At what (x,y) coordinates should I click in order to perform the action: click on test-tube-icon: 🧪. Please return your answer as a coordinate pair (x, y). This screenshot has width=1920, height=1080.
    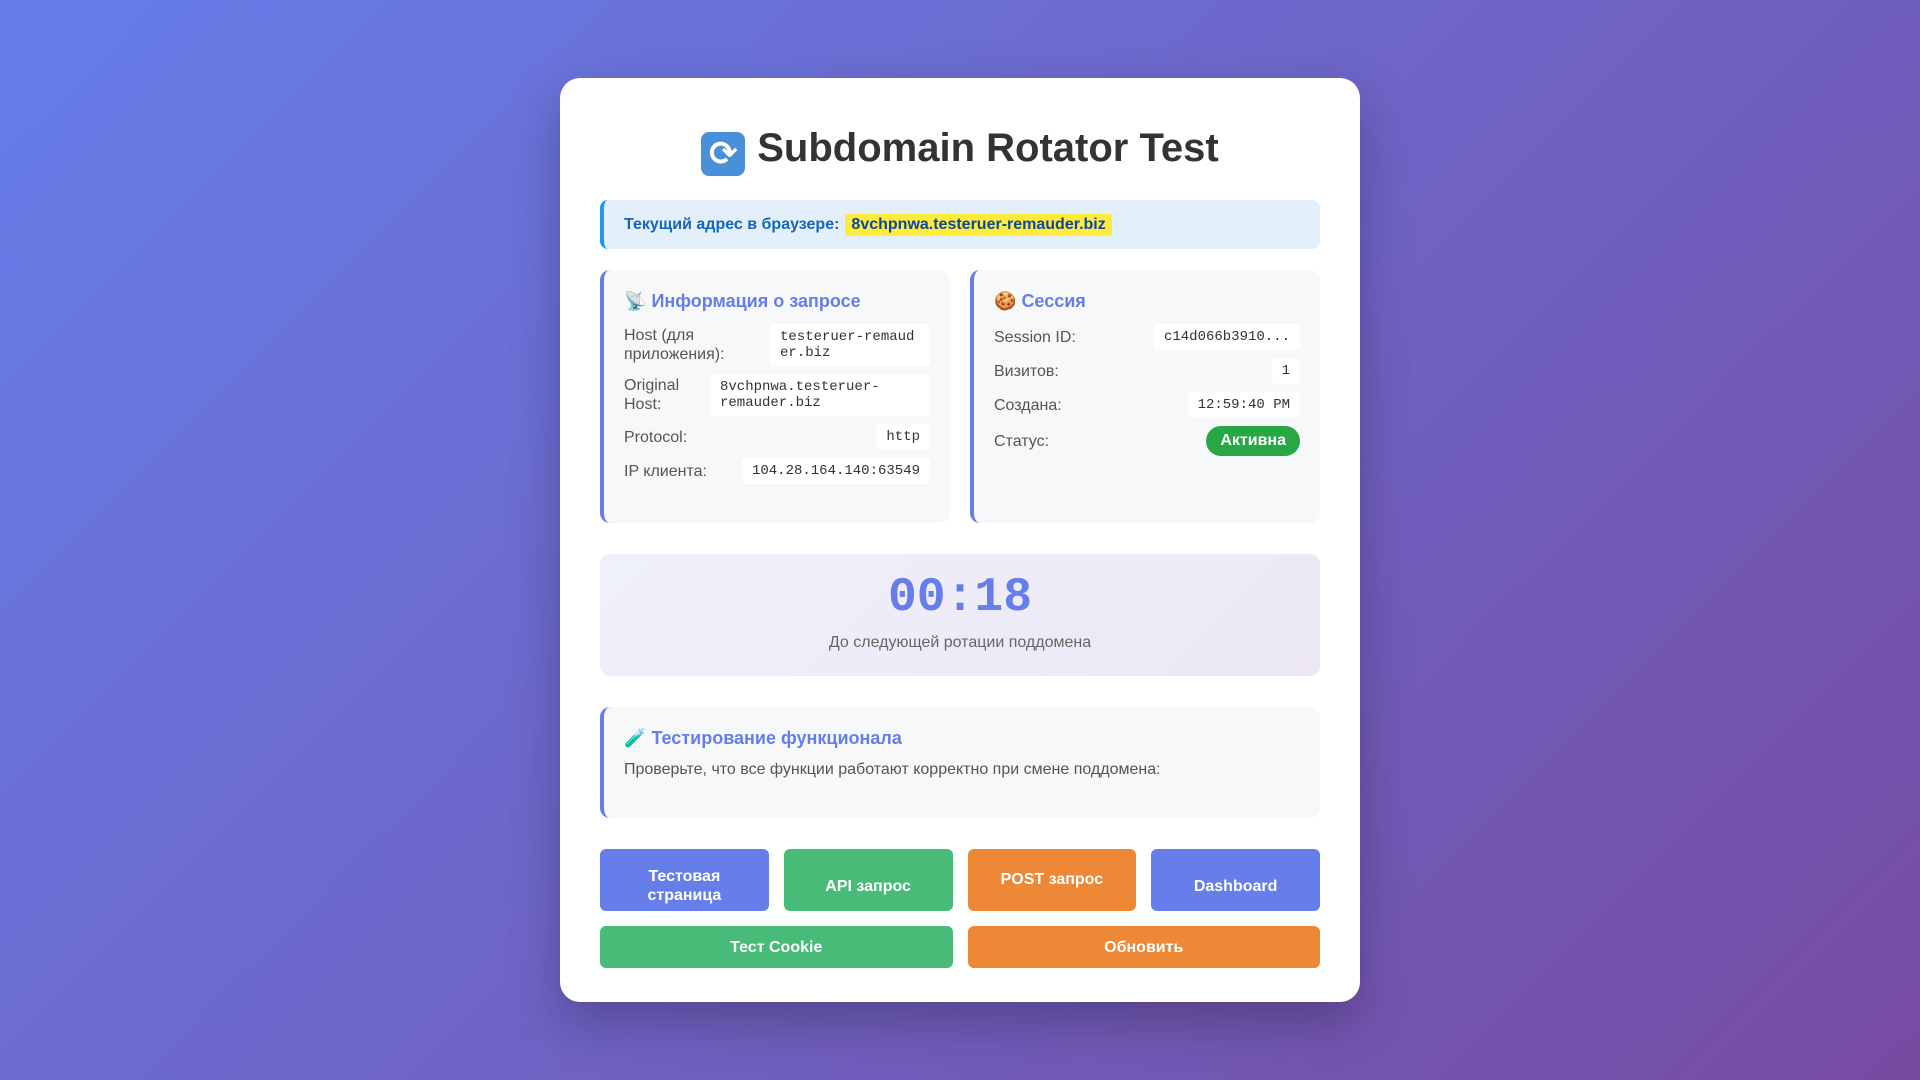
    Looking at the image, I should click on (635, 738).